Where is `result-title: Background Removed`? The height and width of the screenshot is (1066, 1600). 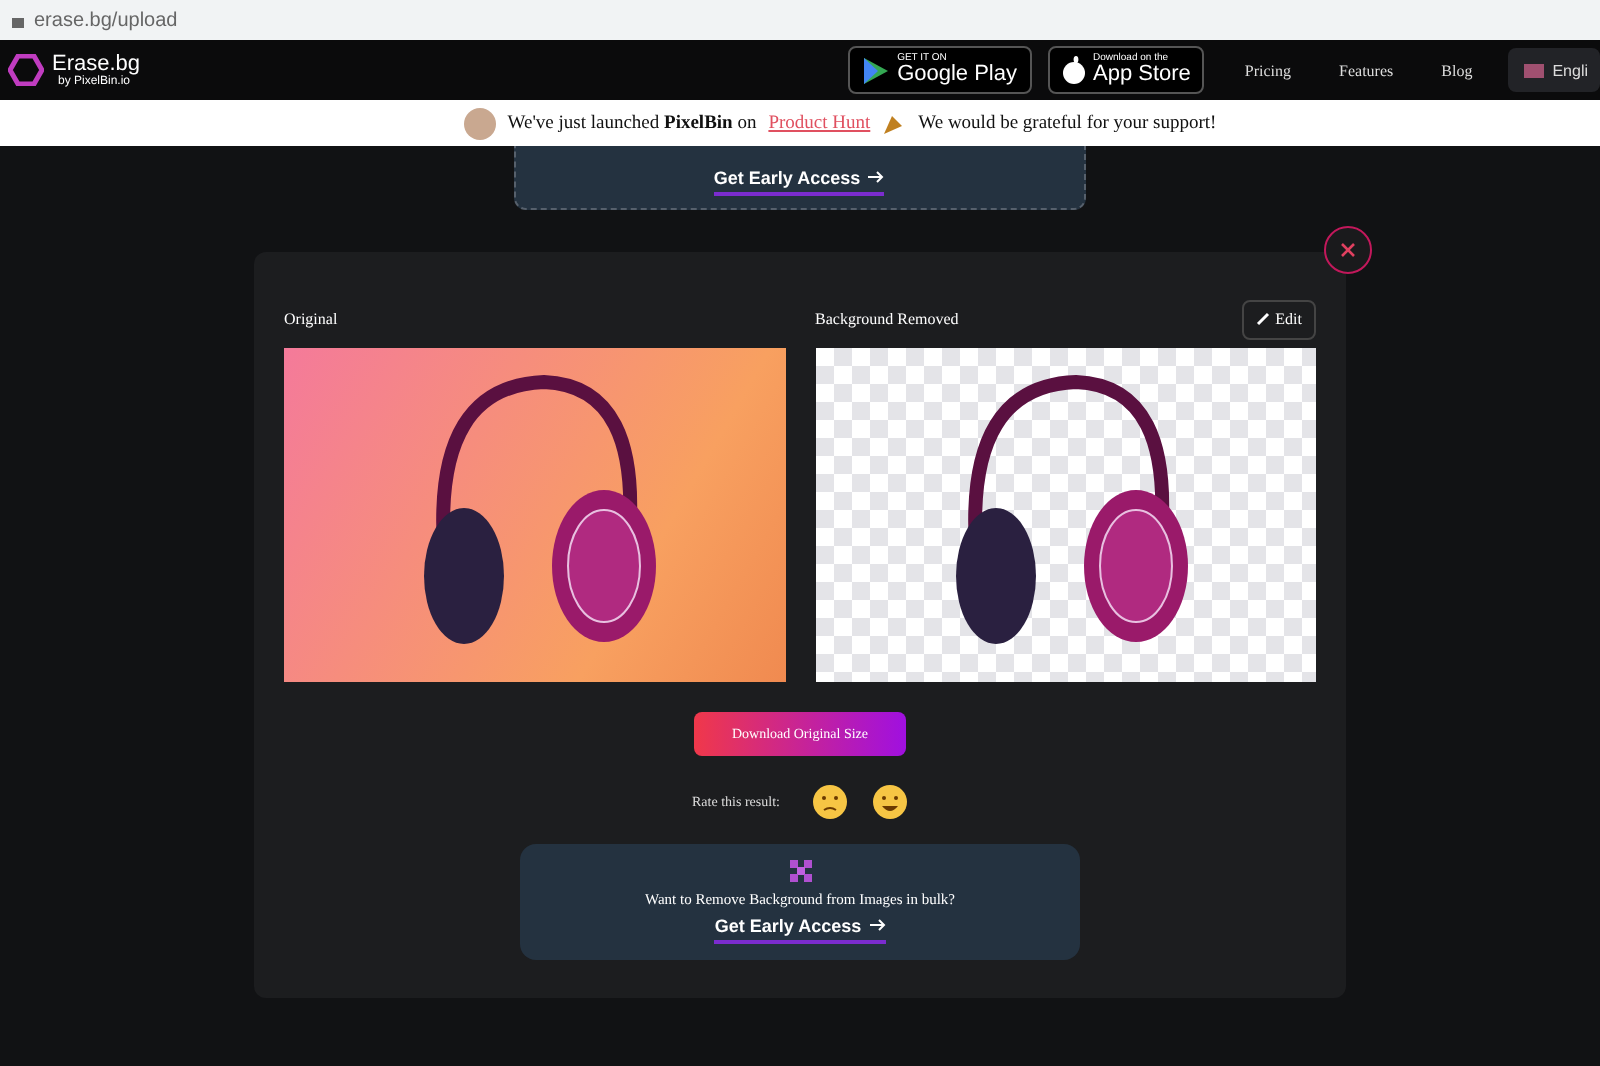
result-title: Background Removed is located at coordinates (887, 319).